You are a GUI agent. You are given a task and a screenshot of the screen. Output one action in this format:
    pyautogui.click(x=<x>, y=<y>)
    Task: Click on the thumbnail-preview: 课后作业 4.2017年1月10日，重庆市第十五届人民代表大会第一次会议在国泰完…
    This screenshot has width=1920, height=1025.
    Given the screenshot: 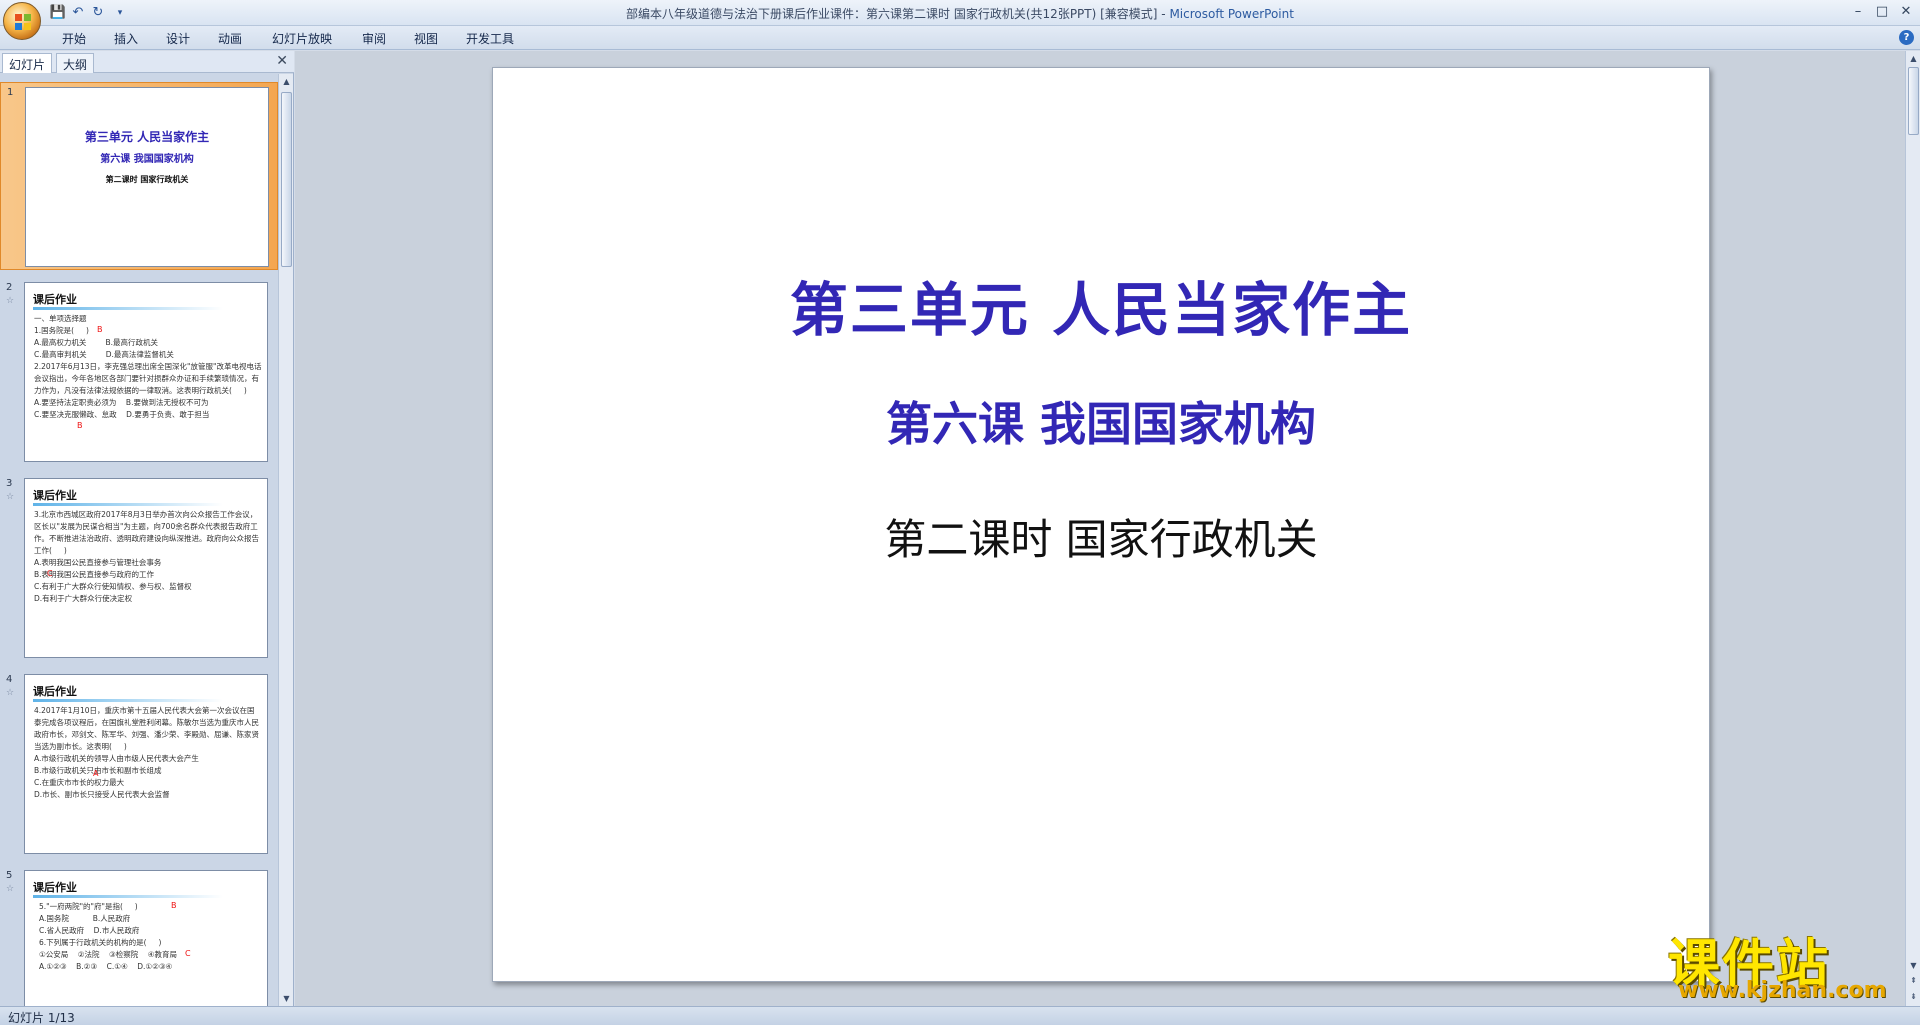 What is the action you would take?
    pyautogui.click(x=146, y=764)
    